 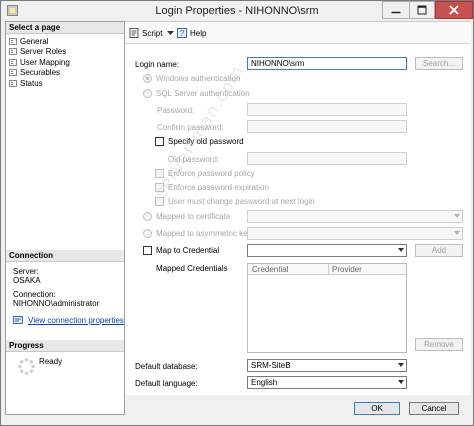 What do you see at coordinates (65, 256) in the screenshot?
I see `connection-header: Connection` at bounding box center [65, 256].